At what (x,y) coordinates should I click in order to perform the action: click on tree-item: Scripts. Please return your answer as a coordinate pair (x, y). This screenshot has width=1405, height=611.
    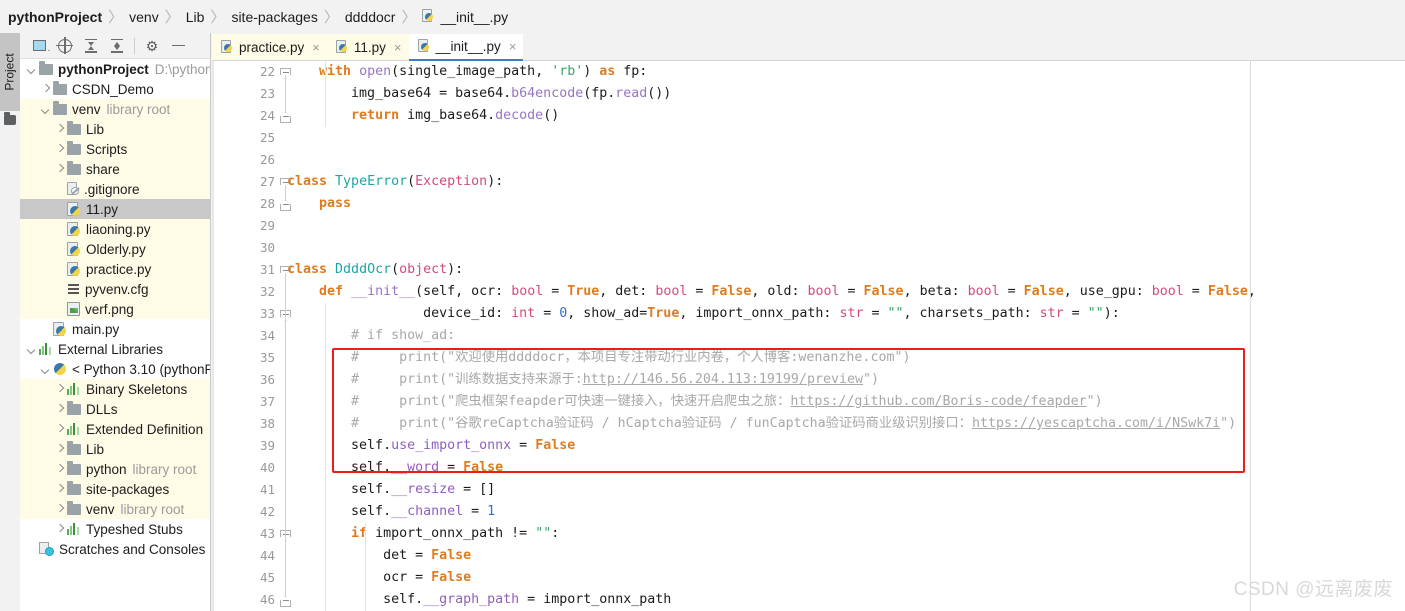
    Looking at the image, I should click on (115, 149).